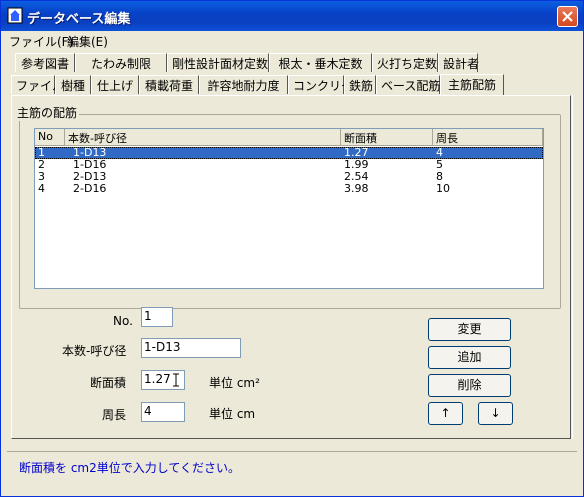  I want to click on perimeter-unit: 単位 cm, so click(232, 414).